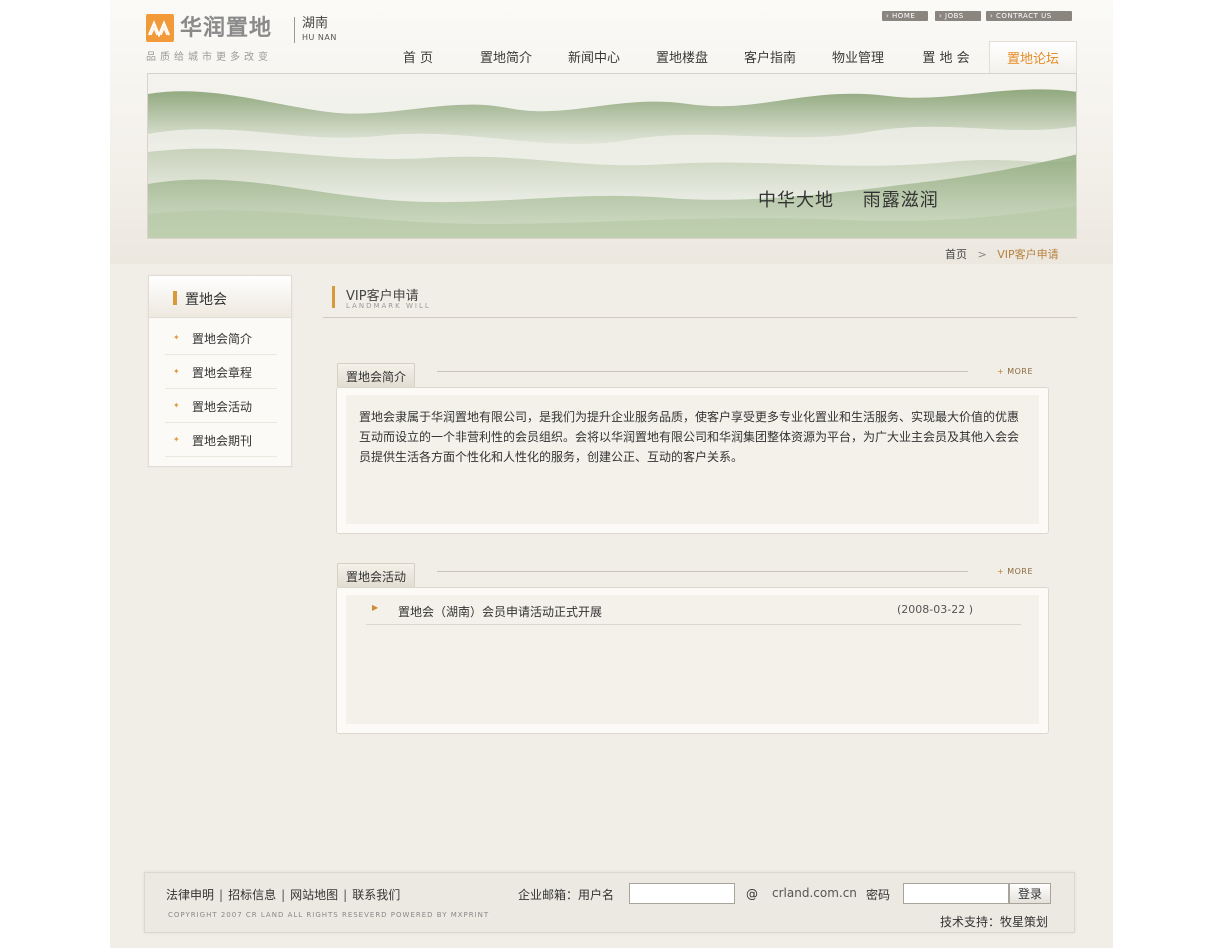  I want to click on intro-more-link: + MORE, so click(1015, 371).